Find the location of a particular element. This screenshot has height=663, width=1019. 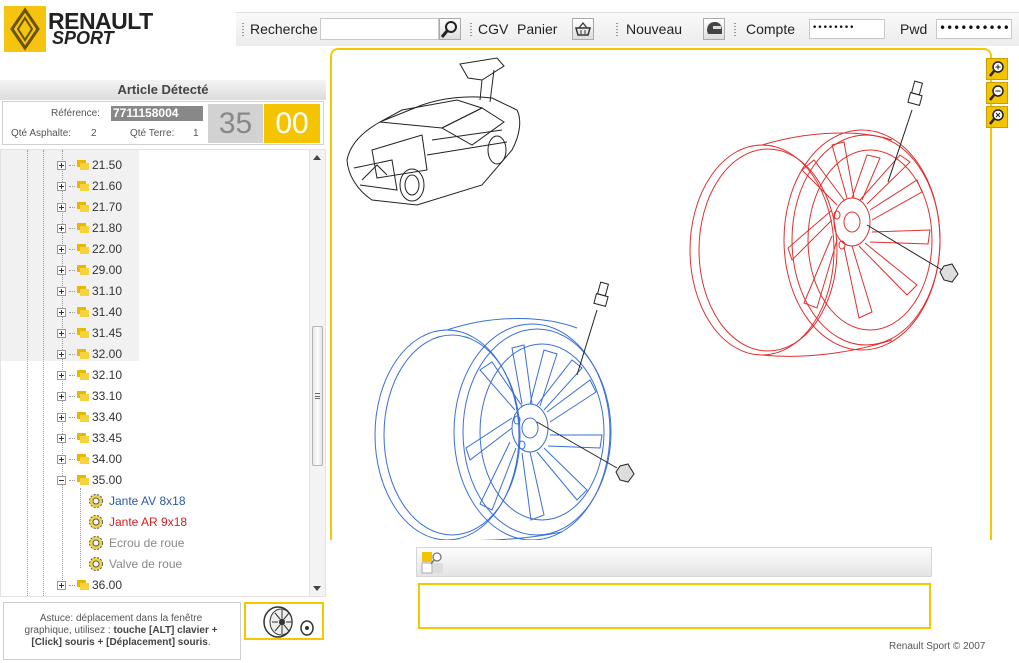

tree-folder-label: 36.00 is located at coordinates (107, 585).